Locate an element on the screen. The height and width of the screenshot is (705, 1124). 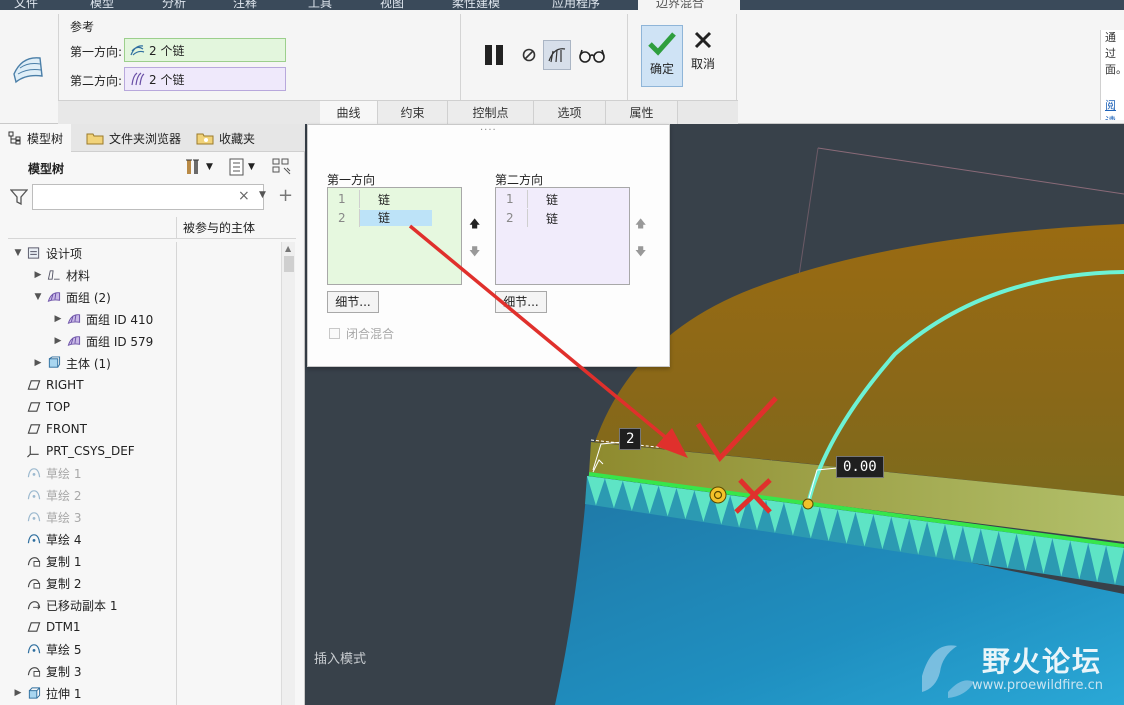
tab-curves: 曲线 is located at coordinates (349, 113).